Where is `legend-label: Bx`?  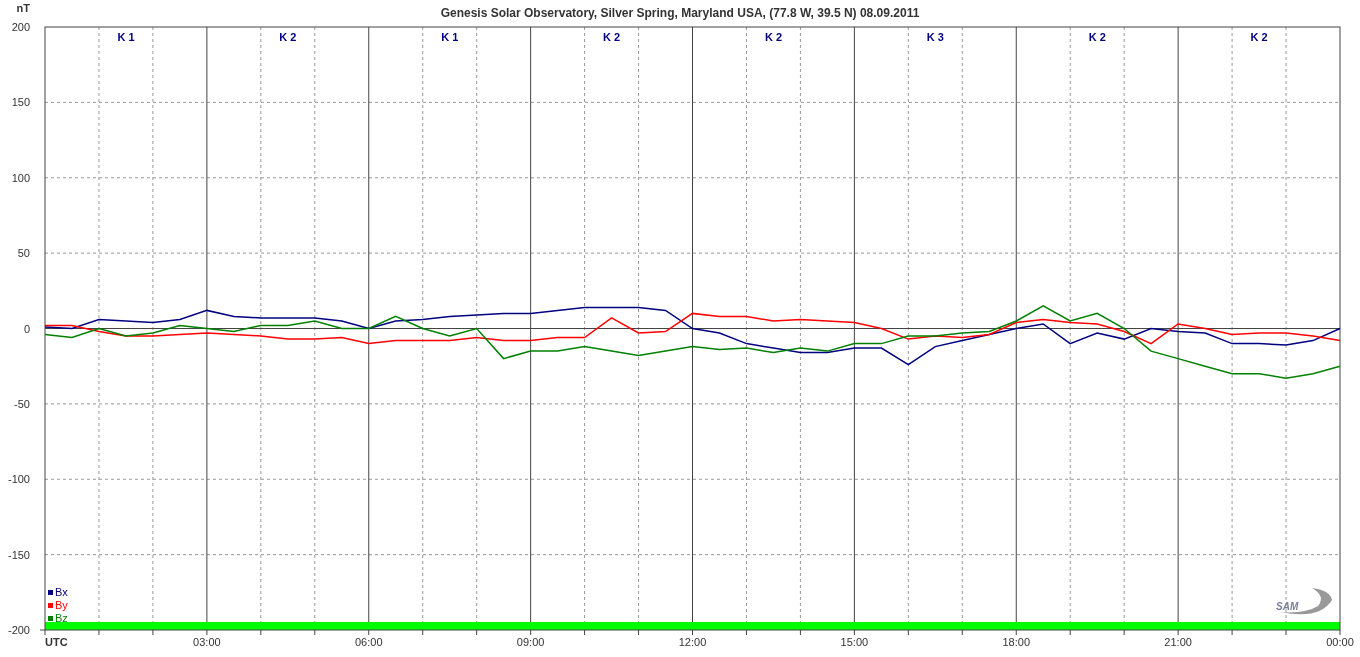 legend-label: Bx is located at coordinates (61, 592).